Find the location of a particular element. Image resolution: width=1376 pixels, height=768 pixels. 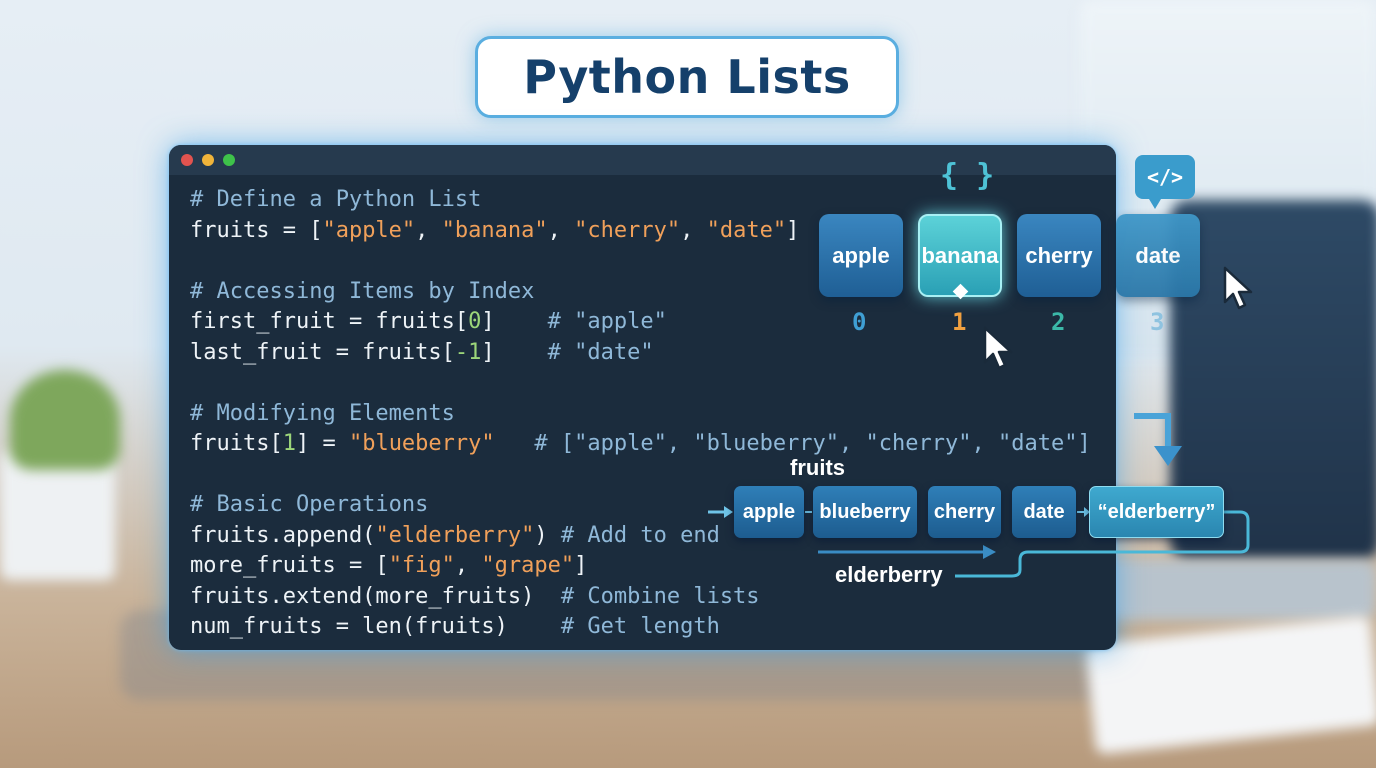

row-item-apple: apple is located at coordinates (769, 512).